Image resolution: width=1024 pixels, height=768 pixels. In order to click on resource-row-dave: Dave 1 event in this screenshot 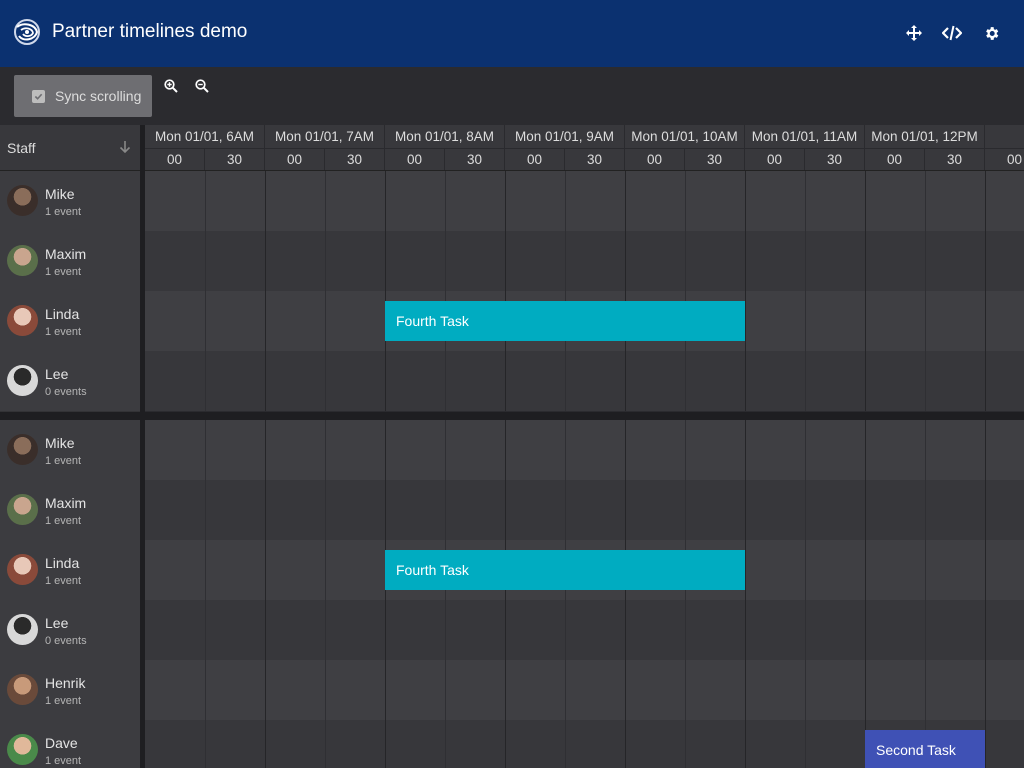, I will do `click(70, 744)`.